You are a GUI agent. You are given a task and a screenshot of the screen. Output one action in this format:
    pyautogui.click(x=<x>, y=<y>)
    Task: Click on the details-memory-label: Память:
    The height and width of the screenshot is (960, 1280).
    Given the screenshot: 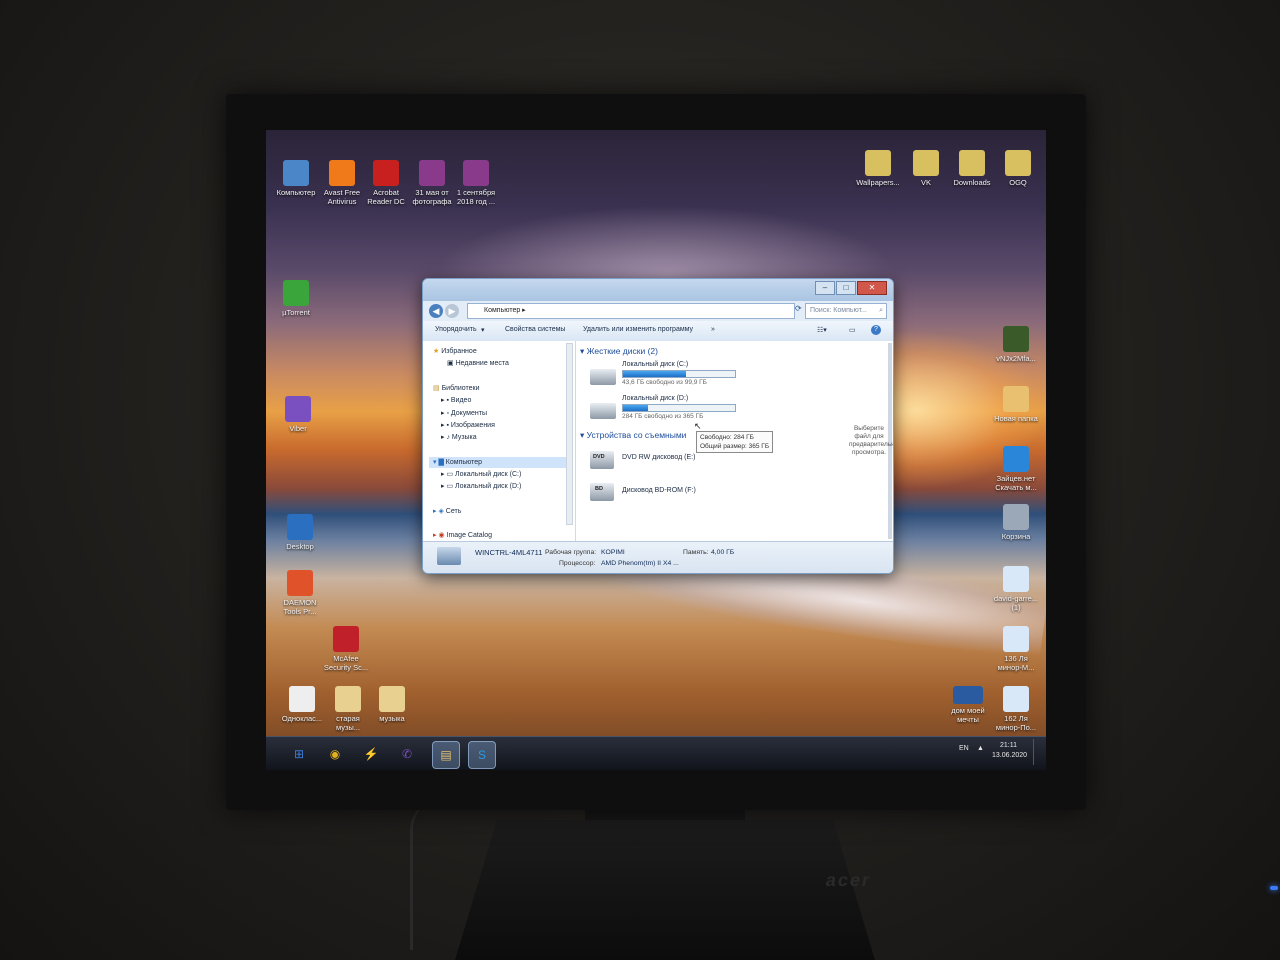 What is the action you would take?
    pyautogui.click(x=696, y=552)
    